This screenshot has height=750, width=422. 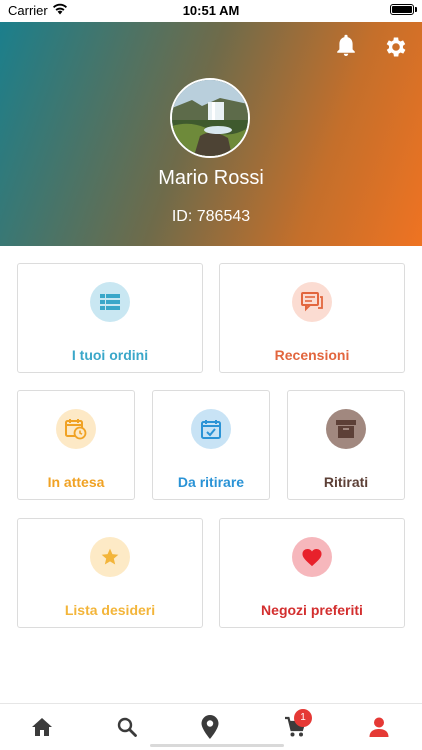 What do you see at coordinates (76, 482) in the screenshot?
I see `pending-label: In attesa` at bounding box center [76, 482].